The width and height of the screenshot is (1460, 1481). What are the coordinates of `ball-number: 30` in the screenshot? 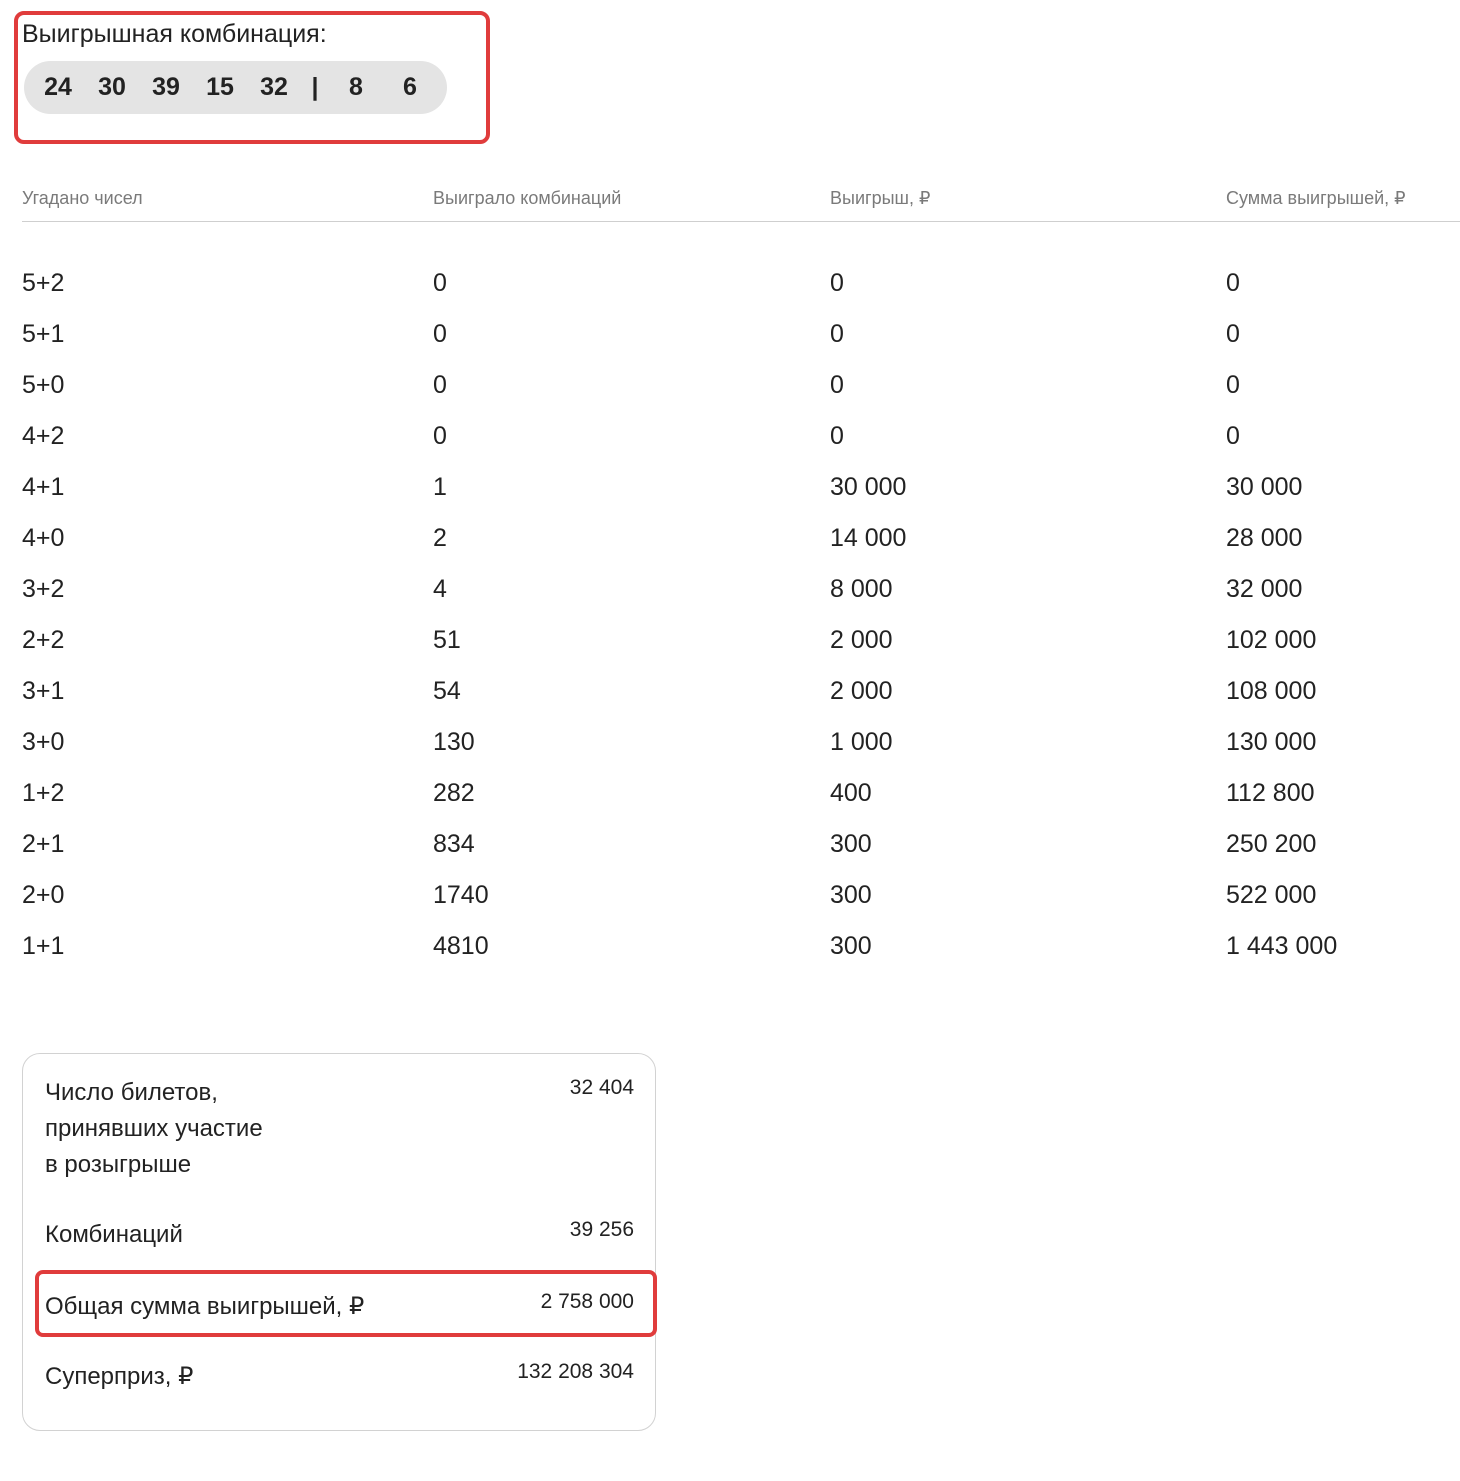 It's located at (112, 87).